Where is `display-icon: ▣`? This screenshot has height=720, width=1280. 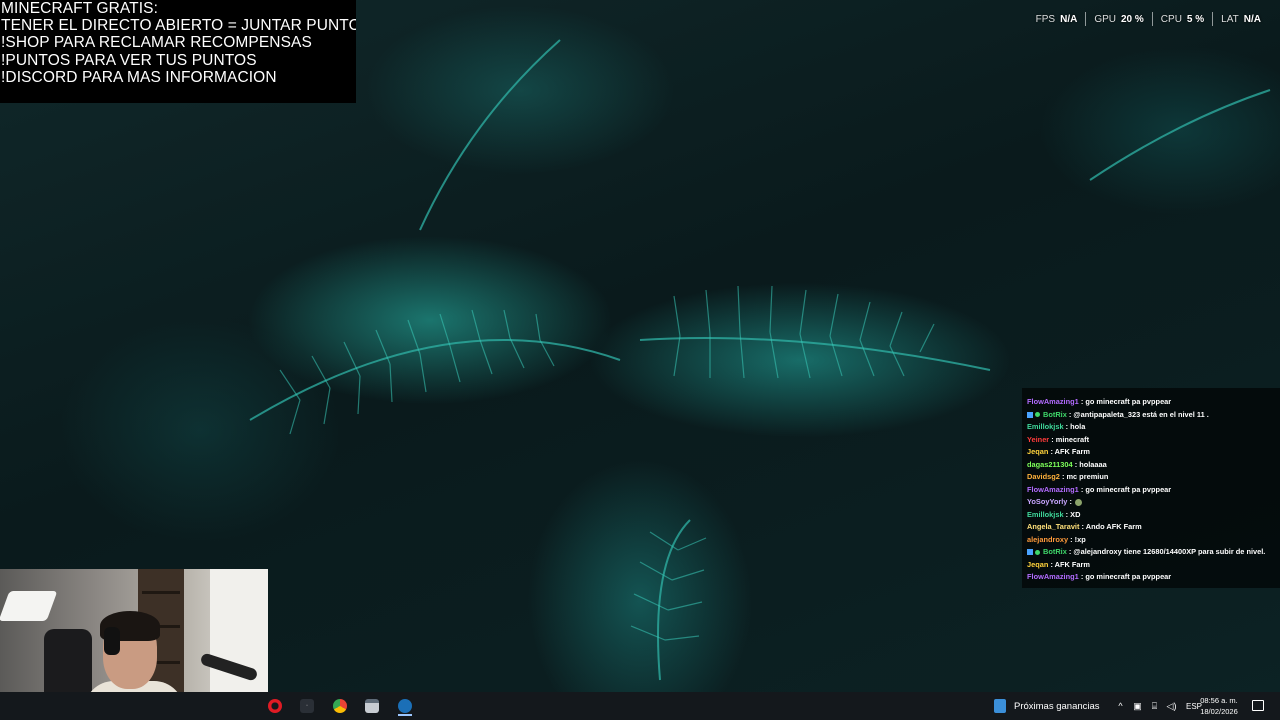
display-icon: ▣ is located at coordinates (1137, 706).